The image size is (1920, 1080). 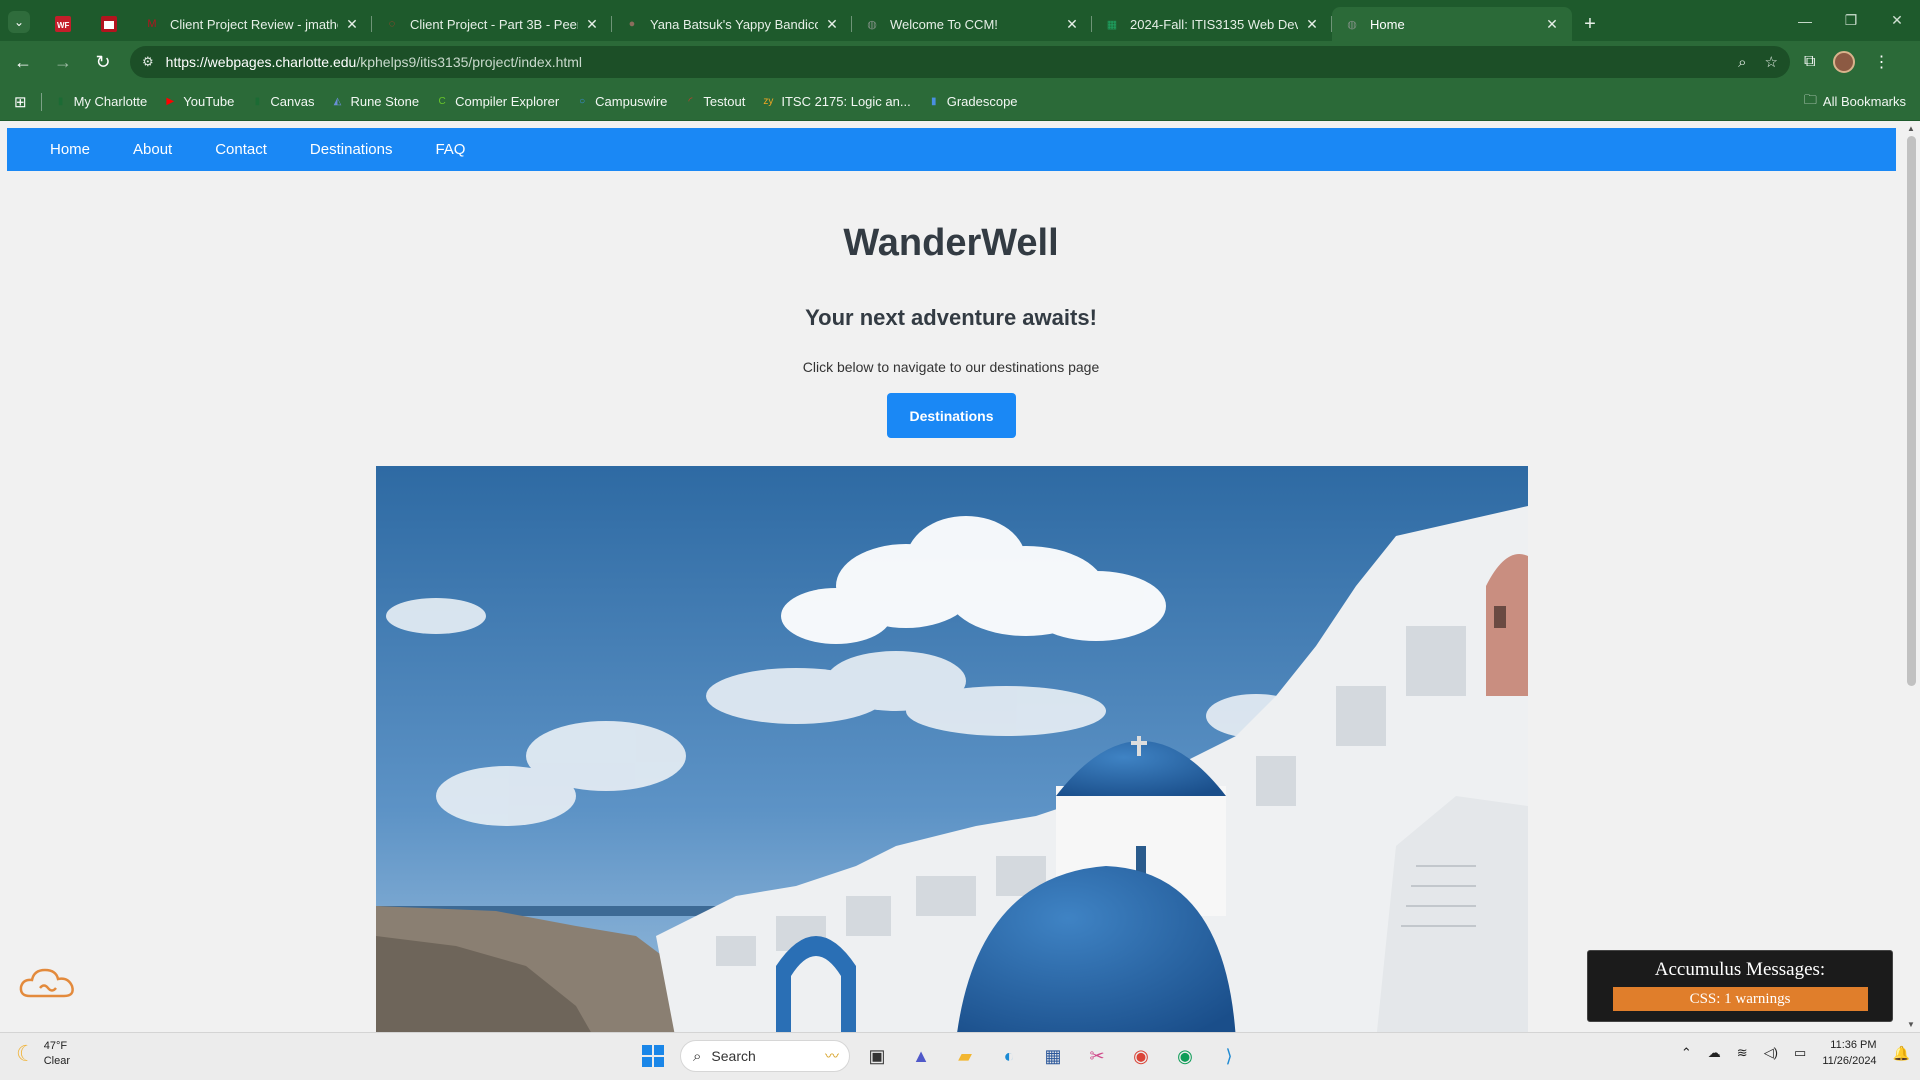 I want to click on bookmark-item: ▶ YouTube, so click(x=198, y=101).